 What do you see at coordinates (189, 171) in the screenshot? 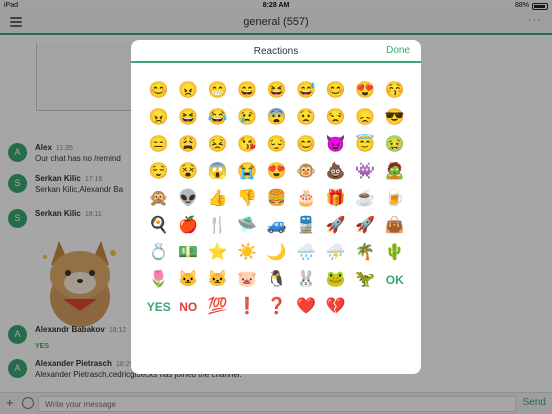
I see `reaction-emoji: 😵` at bounding box center [189, 171].